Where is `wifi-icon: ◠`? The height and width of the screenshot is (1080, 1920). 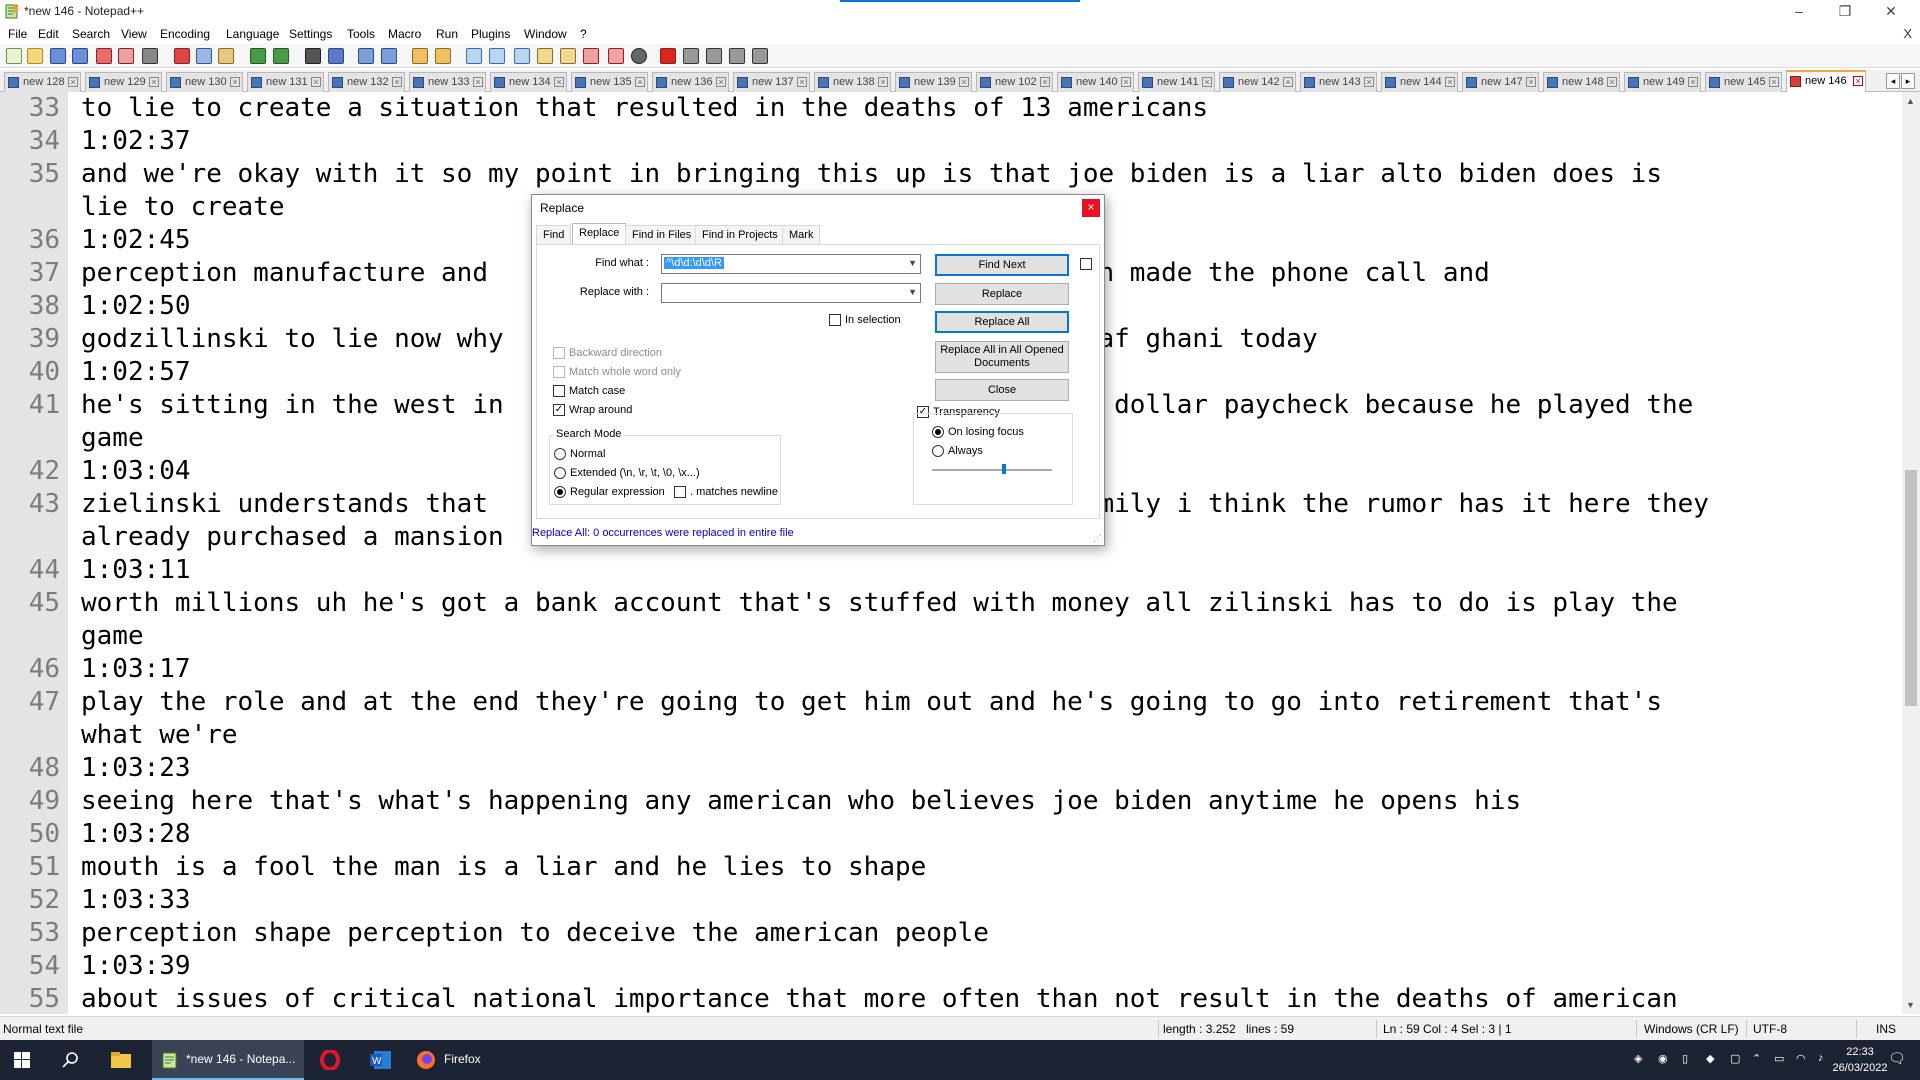 wifi-icon: ◠ is located at coordinates (1801, 1058).